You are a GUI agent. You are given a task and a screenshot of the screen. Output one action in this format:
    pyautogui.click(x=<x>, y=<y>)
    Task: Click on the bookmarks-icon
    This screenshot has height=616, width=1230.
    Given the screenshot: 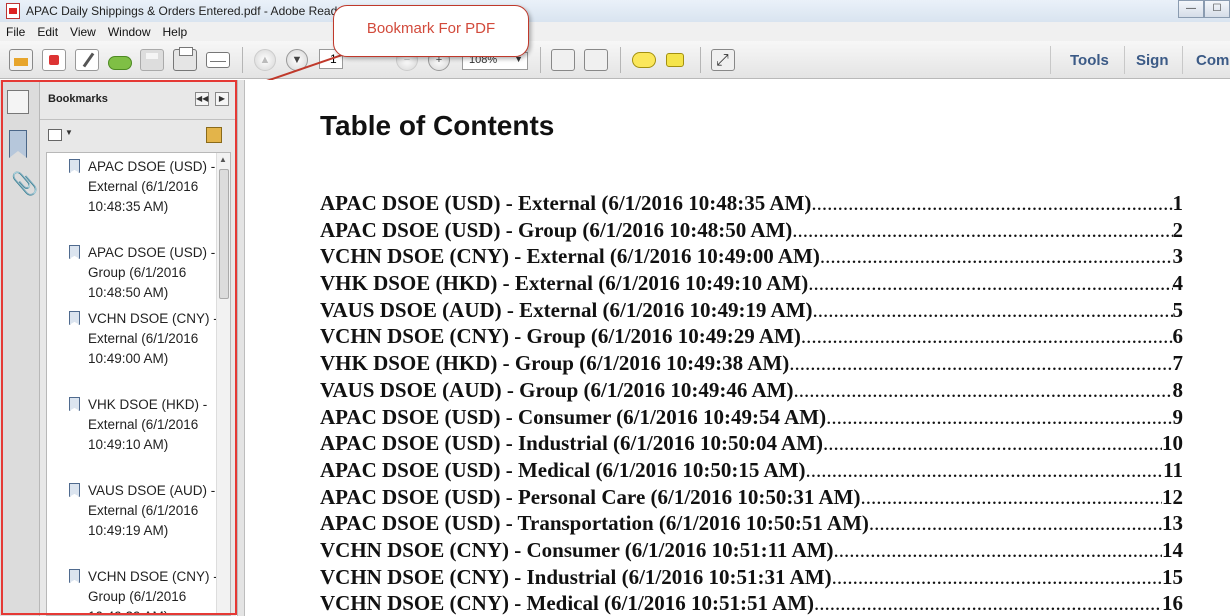 What is the action you would take?
    pyautogui.click(x=18, y=144)
    